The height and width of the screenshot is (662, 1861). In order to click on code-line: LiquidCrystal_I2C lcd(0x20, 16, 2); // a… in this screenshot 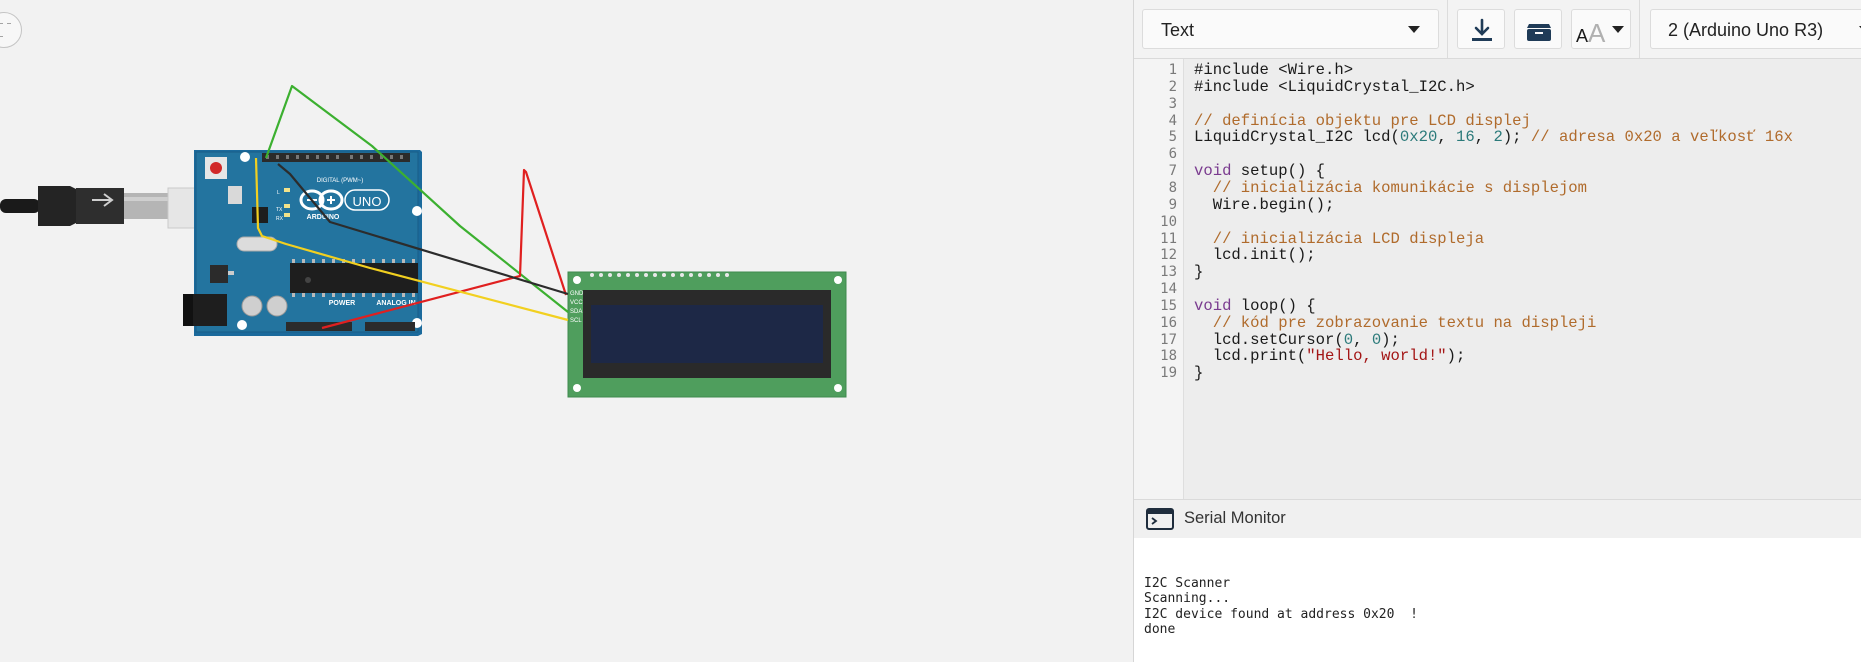, I will do `click(1493, 137)`.